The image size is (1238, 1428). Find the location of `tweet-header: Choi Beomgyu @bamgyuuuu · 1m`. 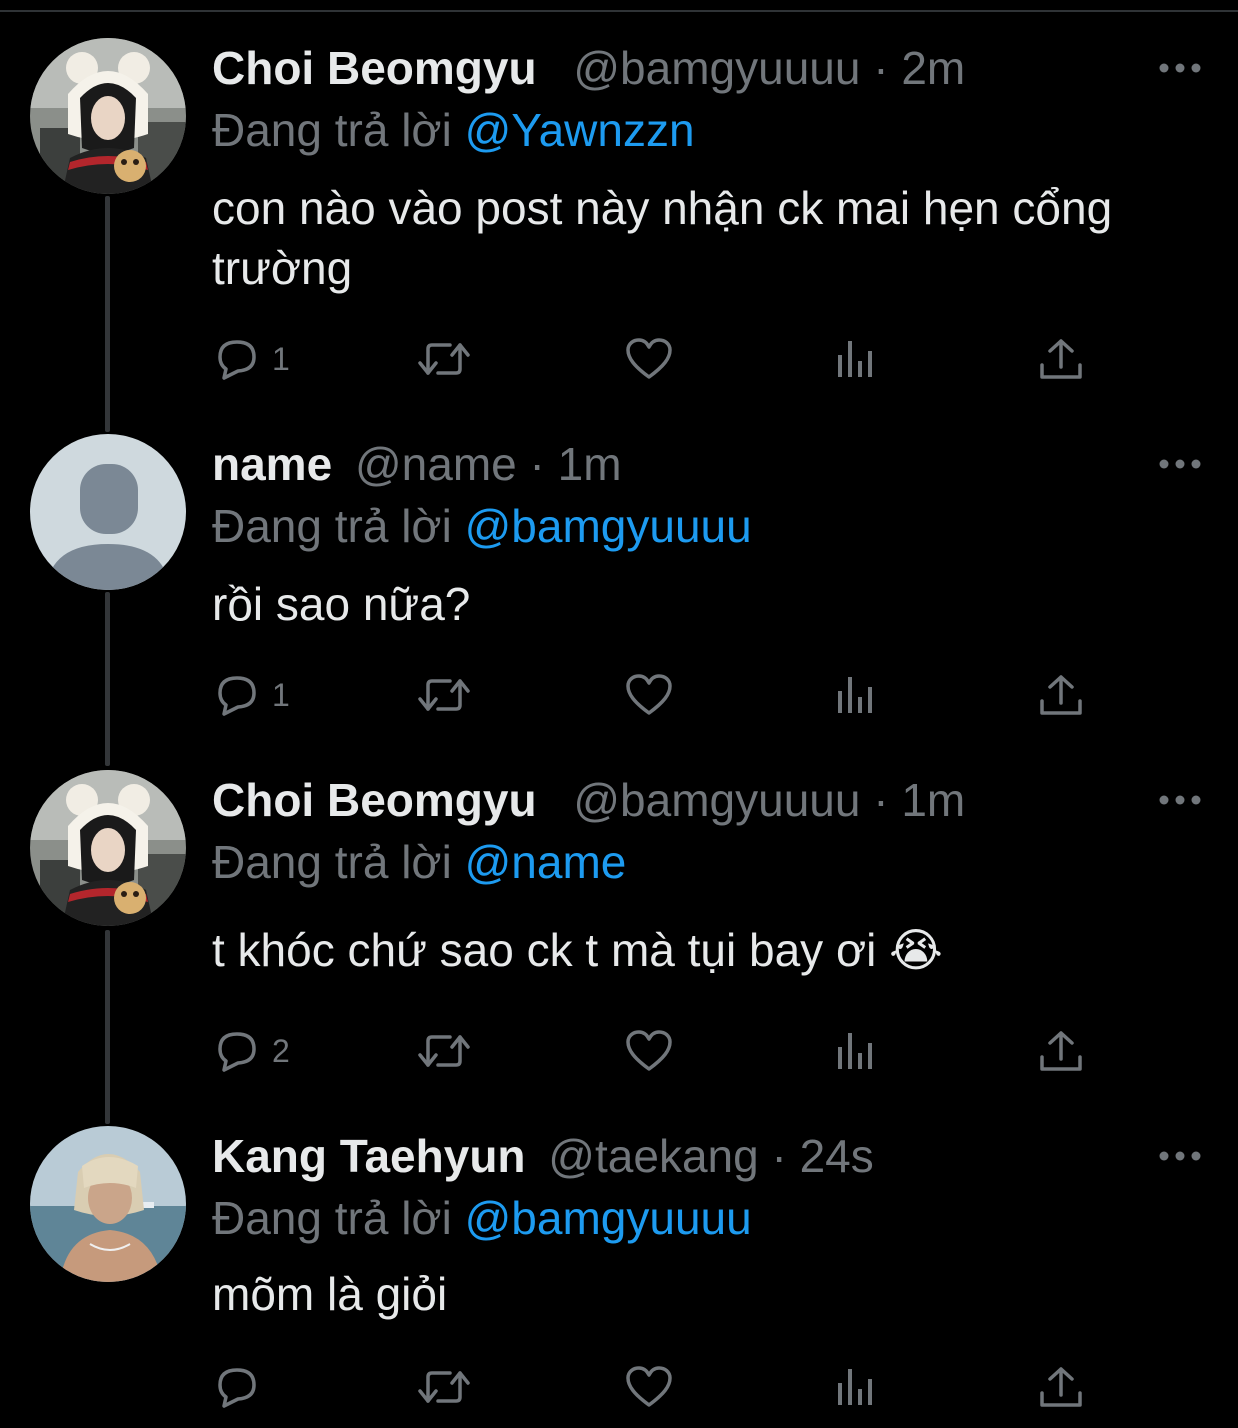

tweet-header: Choi Beomgyu @bamgyuuuu · 1m is located at coordinates (588, 800).